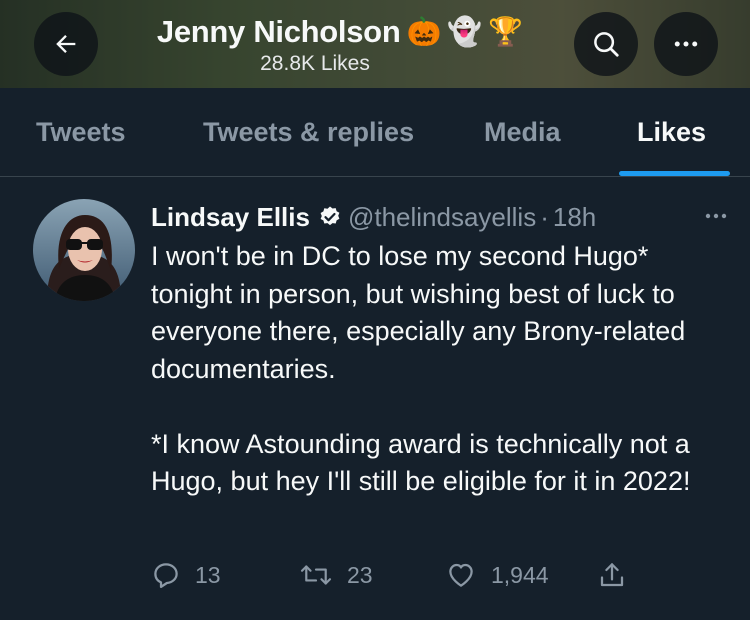 This screenshot has height=620, width=750. I want to click on like-button: 1,944, so click(497, 575).